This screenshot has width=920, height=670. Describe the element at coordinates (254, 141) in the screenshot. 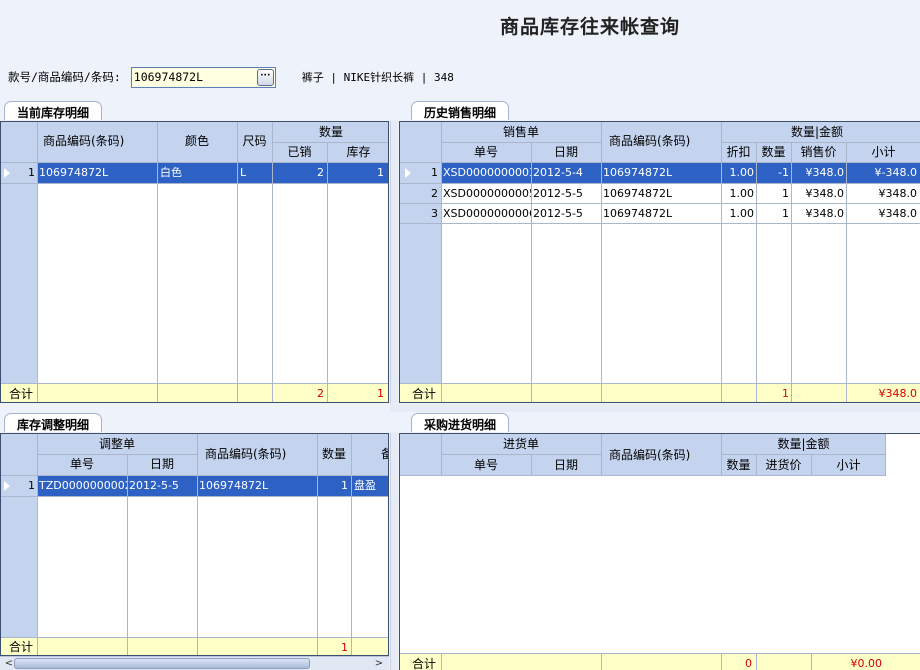

I see `col-header-size: 尺码` at that location.